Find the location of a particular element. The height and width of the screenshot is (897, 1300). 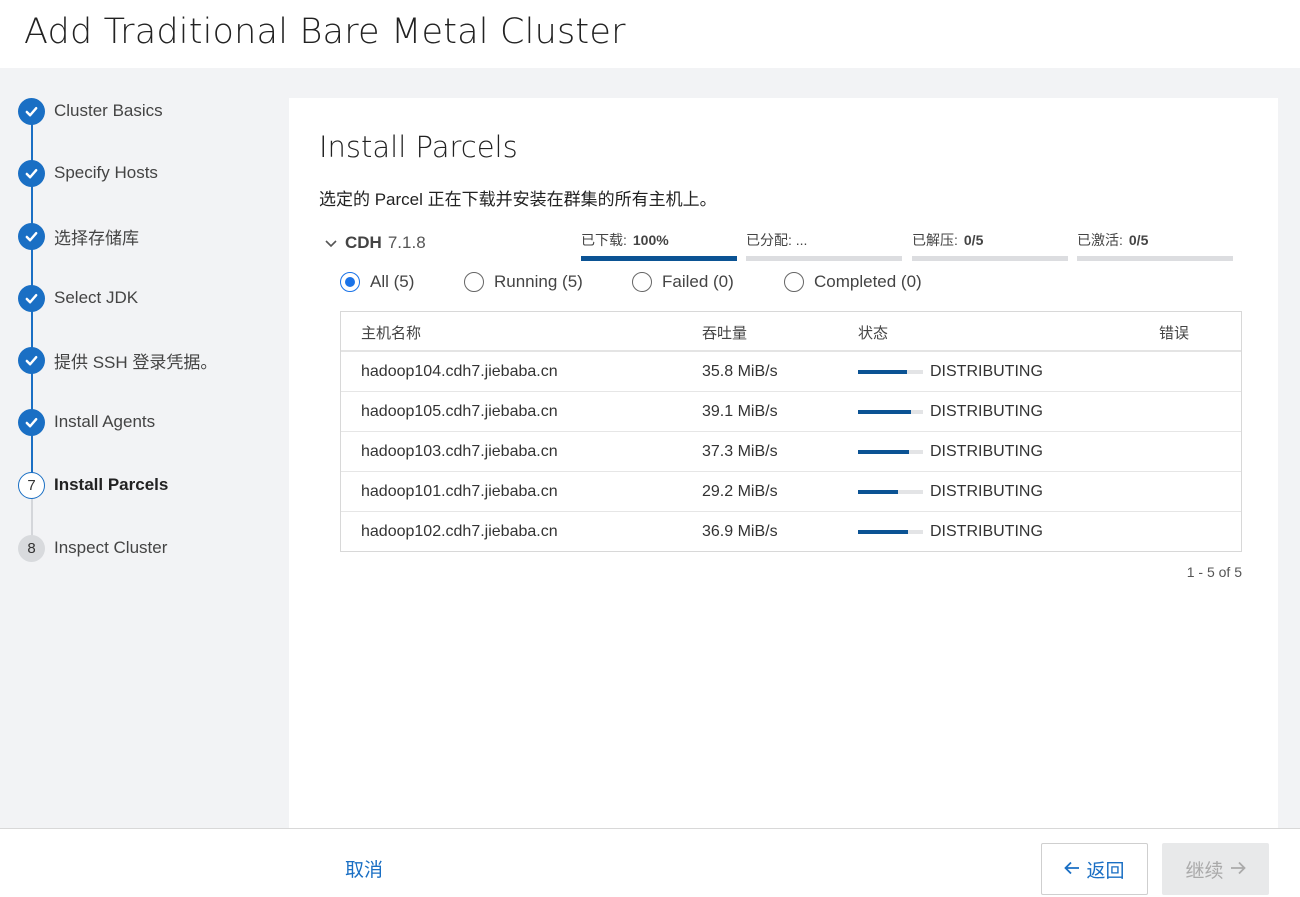

step-inspect-cluster: 8 Inspect Cluster is located at coordinates (92, 548).